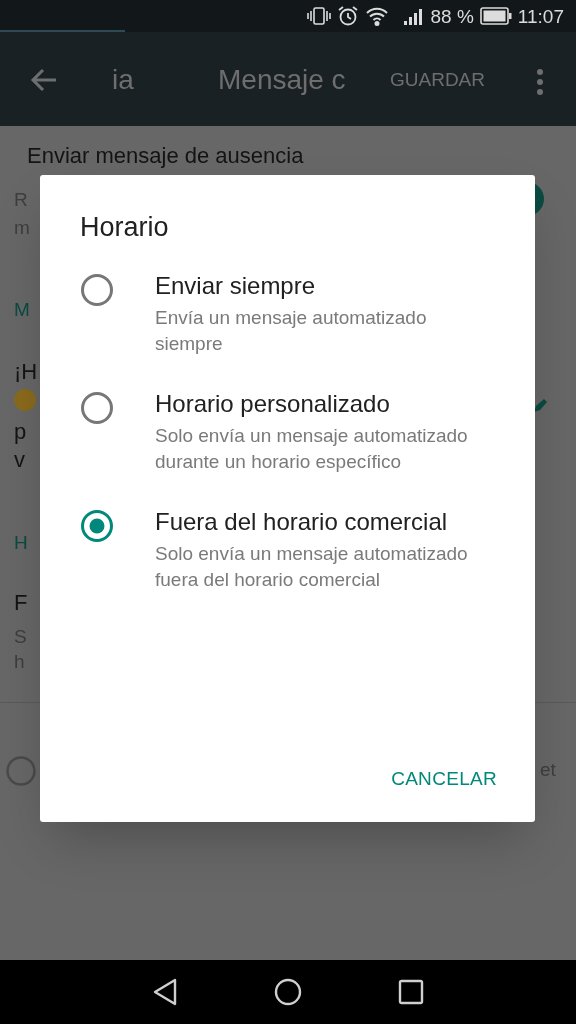  Describe the element at coordinates (26, 372) in the screenshot. I see `setting-text: ¡H` at that location.